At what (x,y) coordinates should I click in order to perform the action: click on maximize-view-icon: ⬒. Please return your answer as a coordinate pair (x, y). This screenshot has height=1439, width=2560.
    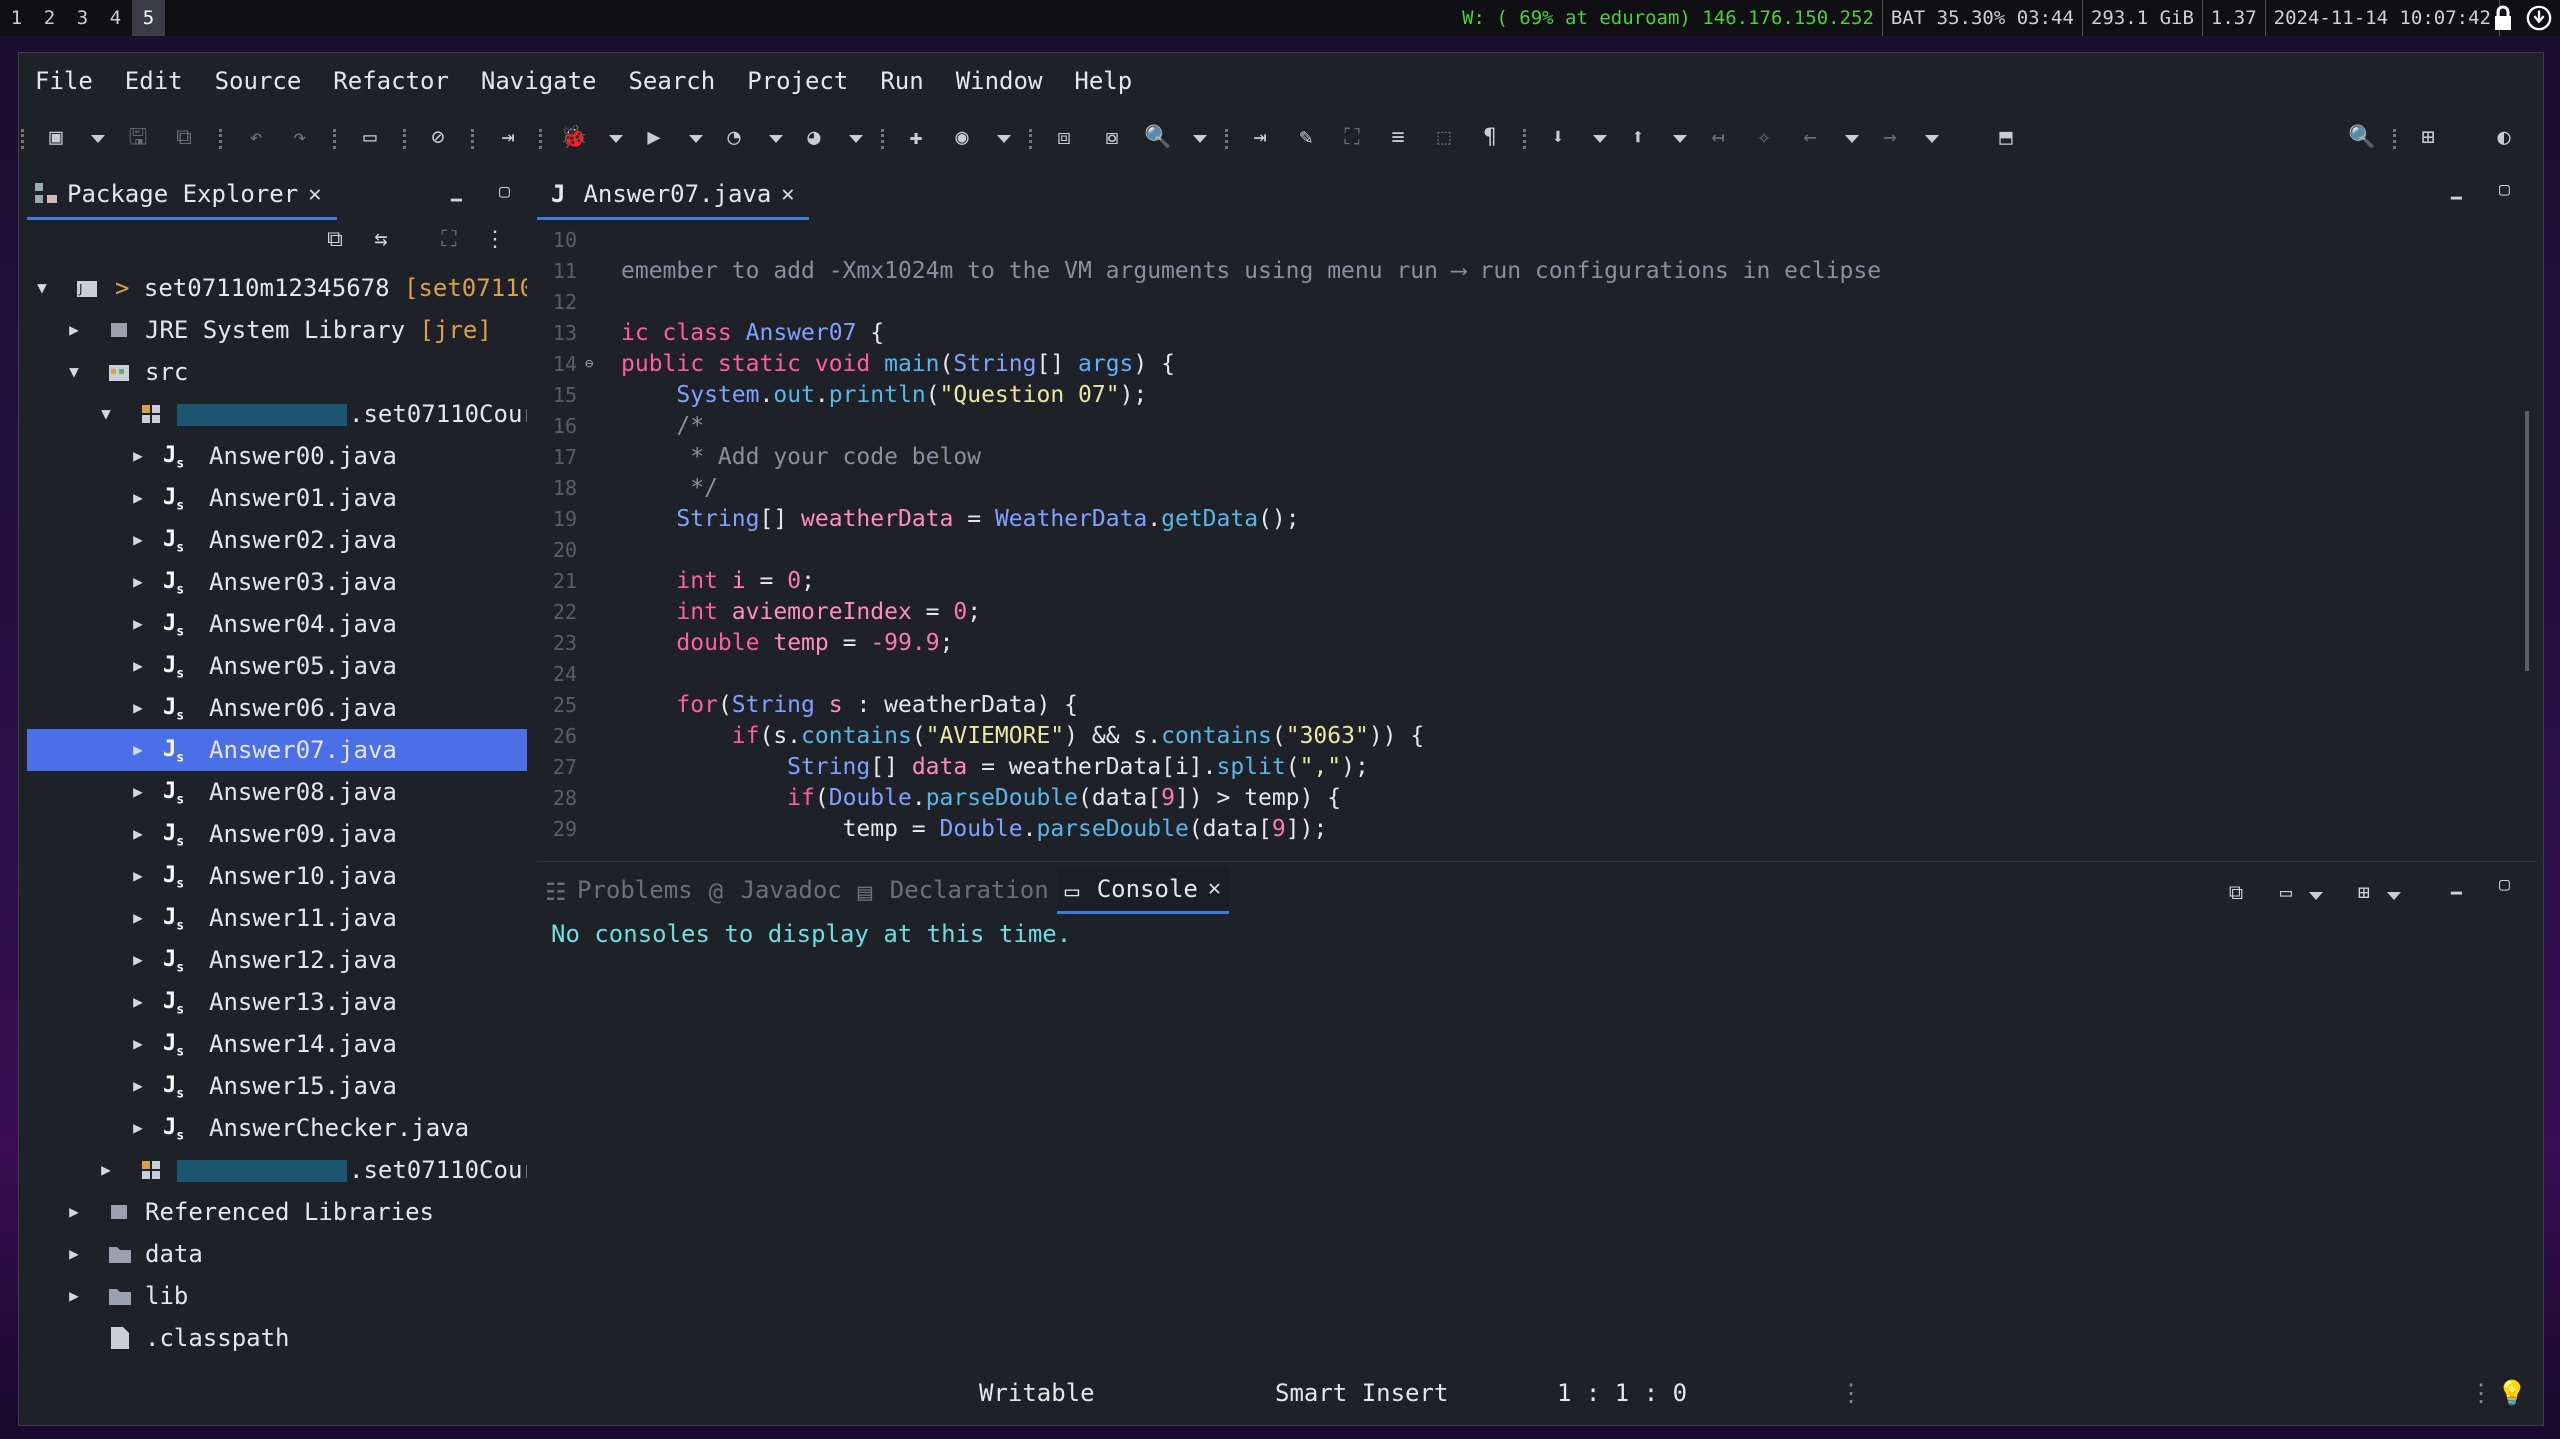
    Looking at the image, I should click on (2006, 138).